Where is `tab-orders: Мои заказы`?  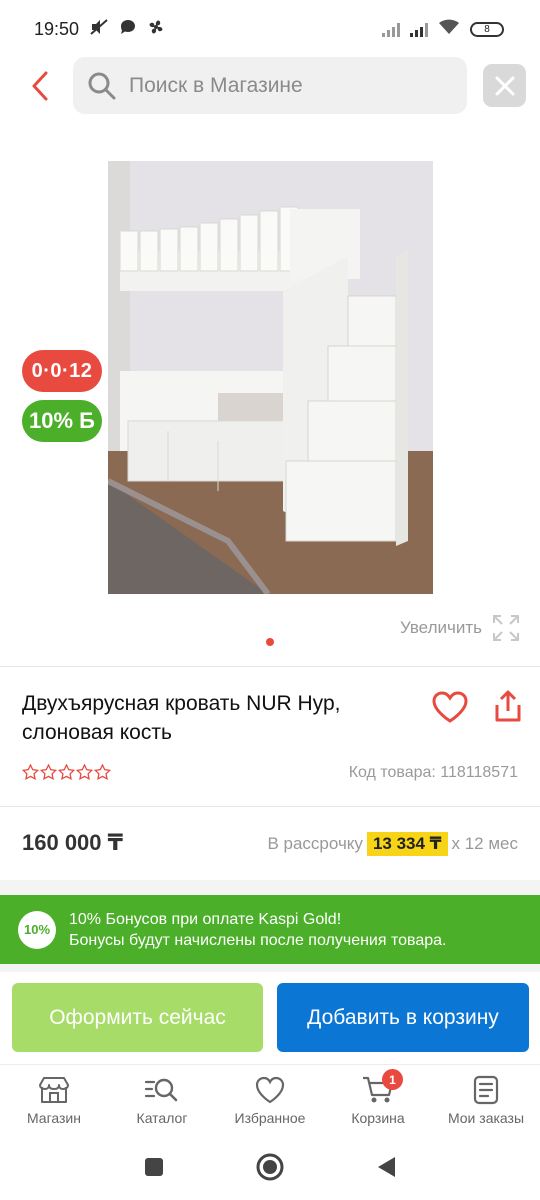 tab-orders: Мои заказы is located at coordinates (486, 1099).